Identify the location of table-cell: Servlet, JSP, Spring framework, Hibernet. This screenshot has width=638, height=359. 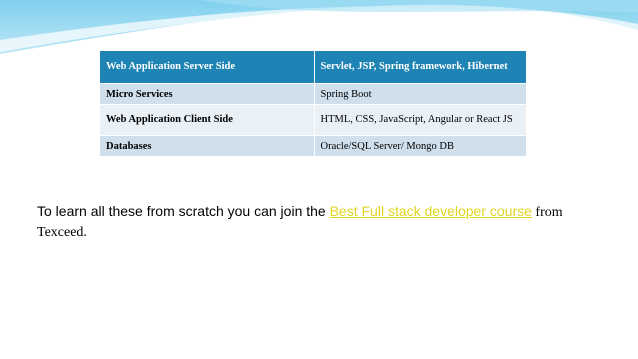
(420, 67).